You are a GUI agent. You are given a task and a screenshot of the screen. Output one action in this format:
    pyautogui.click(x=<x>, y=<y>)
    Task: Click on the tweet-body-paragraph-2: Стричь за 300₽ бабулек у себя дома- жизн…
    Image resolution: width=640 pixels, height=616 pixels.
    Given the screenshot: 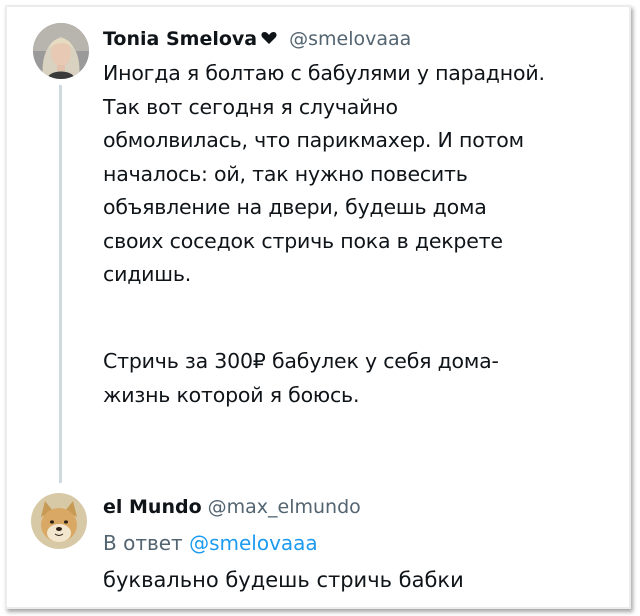 What is the action you would take?
    pyautogui.click(x=363, y=378)
    